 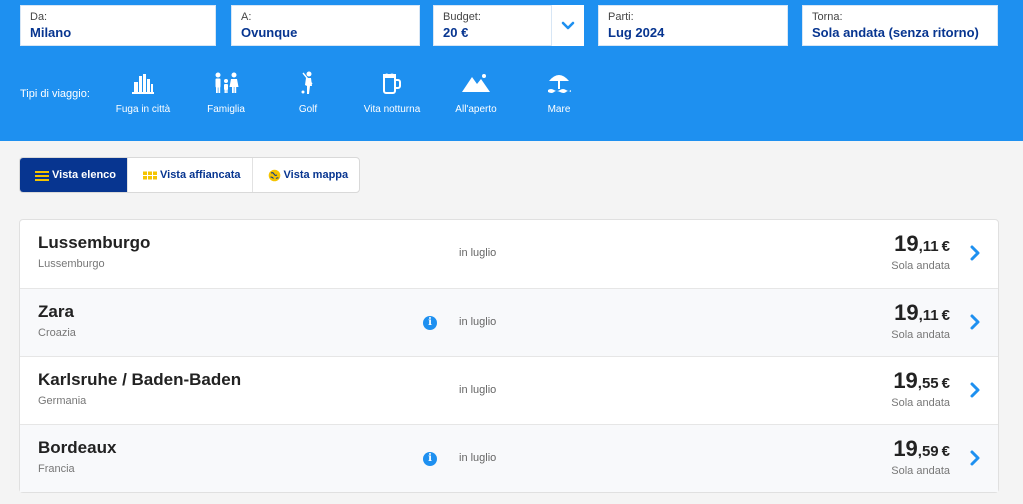 I want to click on trip-type-family: Famiglia, so click(x=226, y=92).